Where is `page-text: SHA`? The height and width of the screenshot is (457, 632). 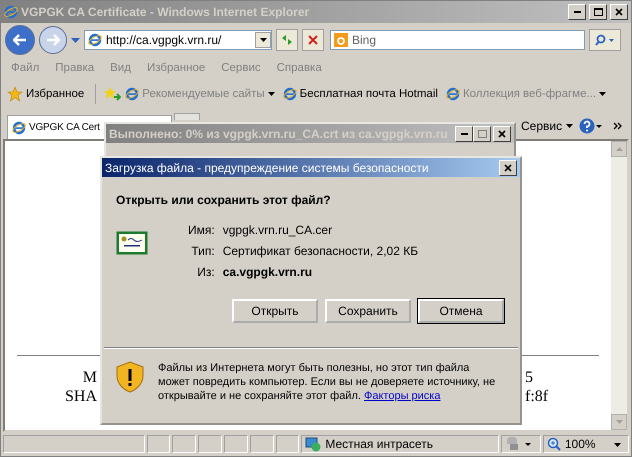
page-text: SHA is located at coordinates (80, 396).